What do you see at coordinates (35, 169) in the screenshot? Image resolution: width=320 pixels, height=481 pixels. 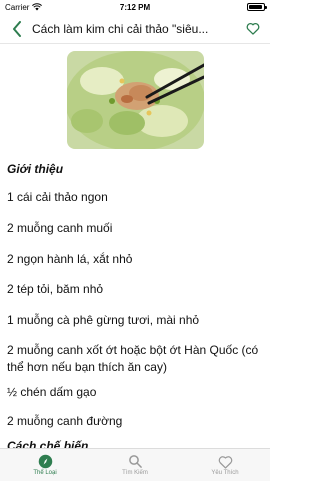 I see `intro-heading: Giới thiệu` at bounding box center [35, 169].